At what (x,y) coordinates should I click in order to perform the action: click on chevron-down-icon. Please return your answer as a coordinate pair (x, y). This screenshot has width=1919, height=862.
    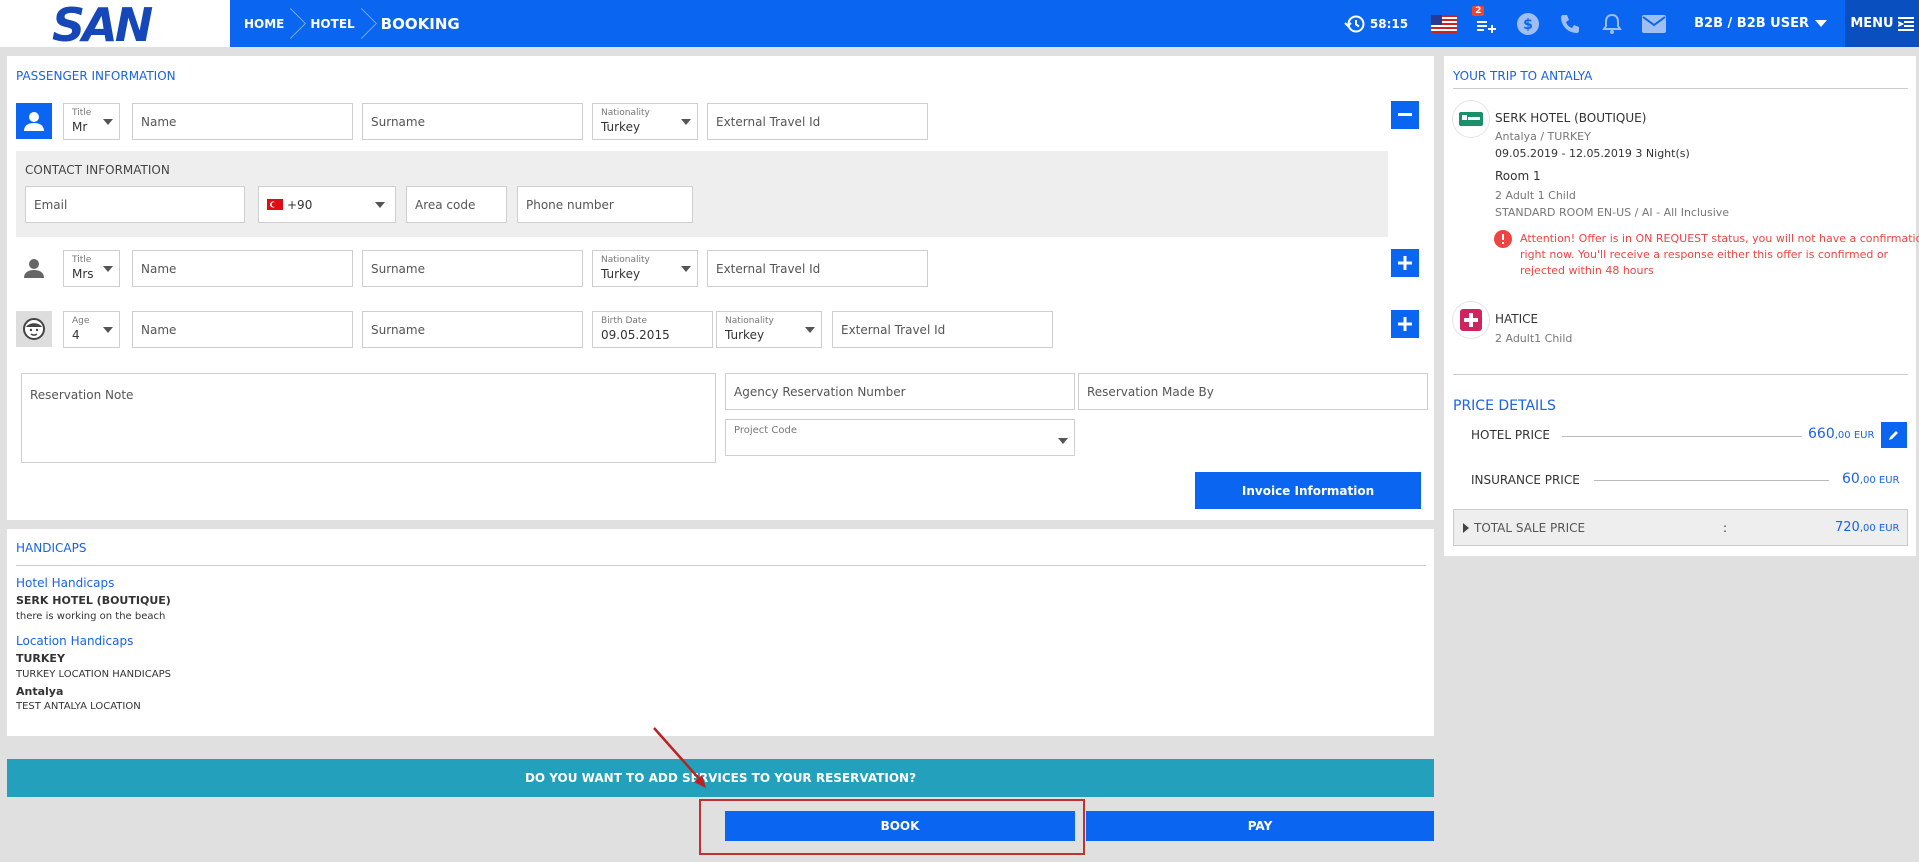
    Looking at the image, I should click on (1821, 23).